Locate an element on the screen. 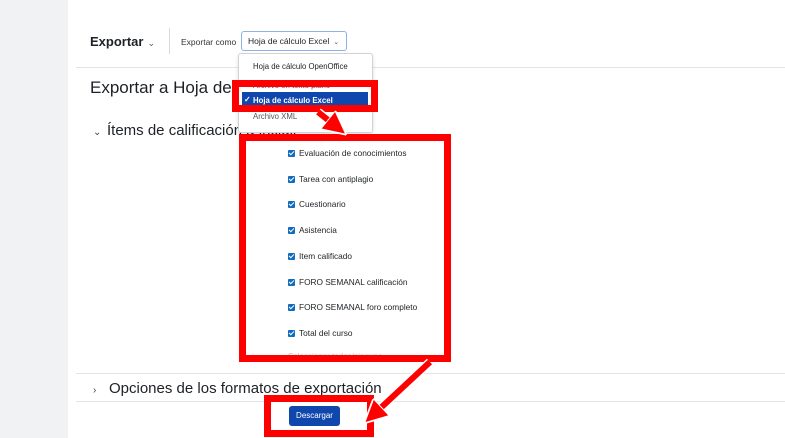 This screenshot has width=785, height=438. annotation-box-excel-option is located at coordinates (305, 96).